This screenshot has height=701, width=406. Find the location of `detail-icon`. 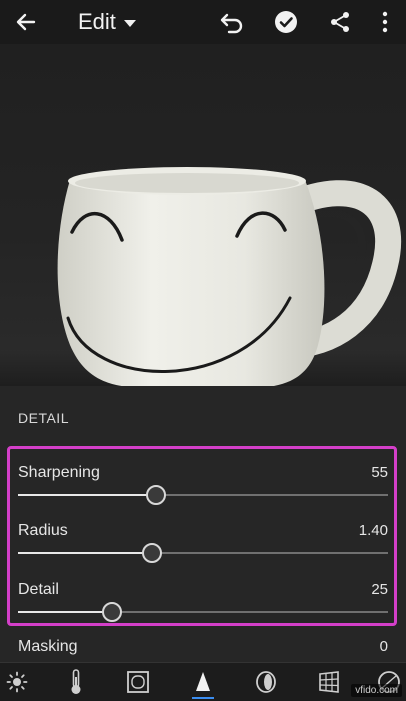

detail-icon is located at coordinates (203, 681).